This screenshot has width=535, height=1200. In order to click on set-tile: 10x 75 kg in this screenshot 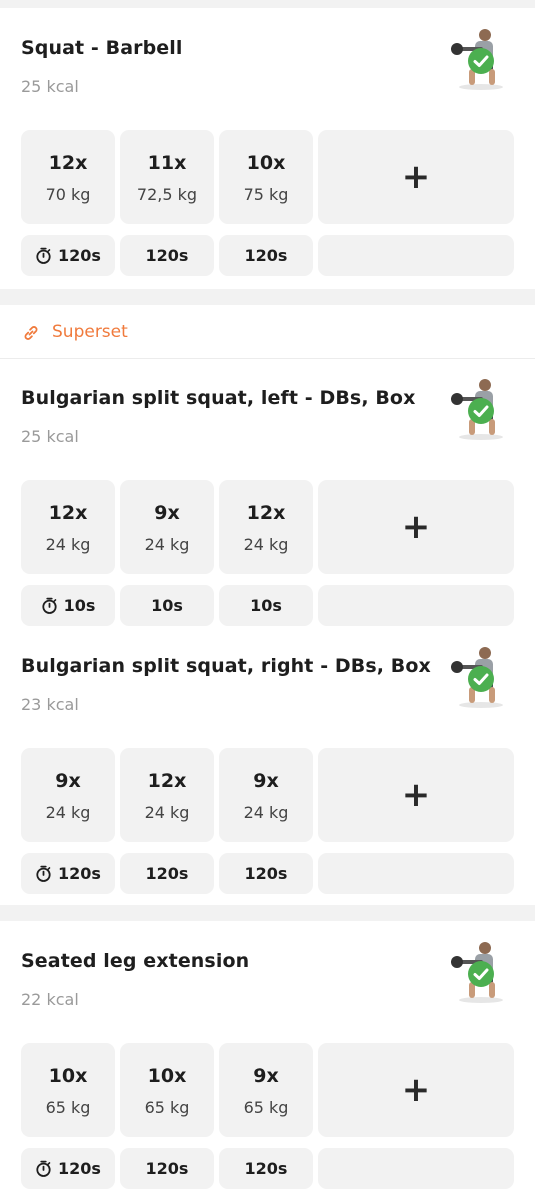, I will do `click(266, 177)`.